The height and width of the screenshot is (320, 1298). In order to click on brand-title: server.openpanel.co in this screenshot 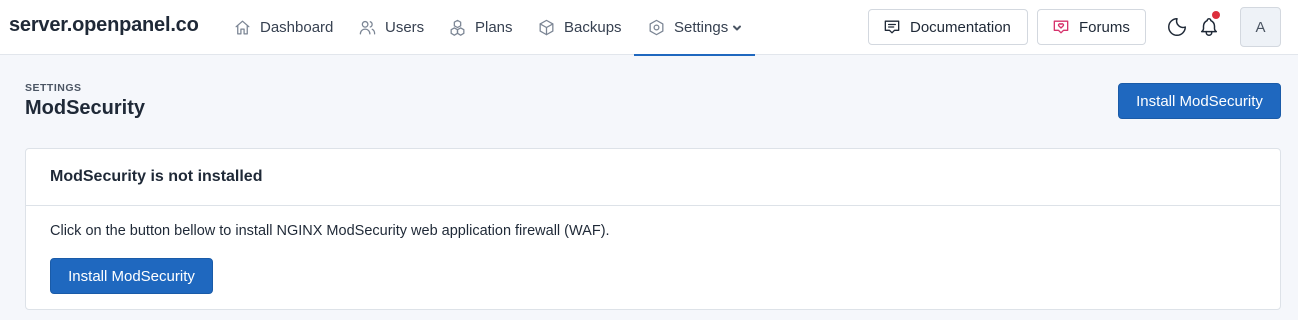, I will do `click(104, 25)`.